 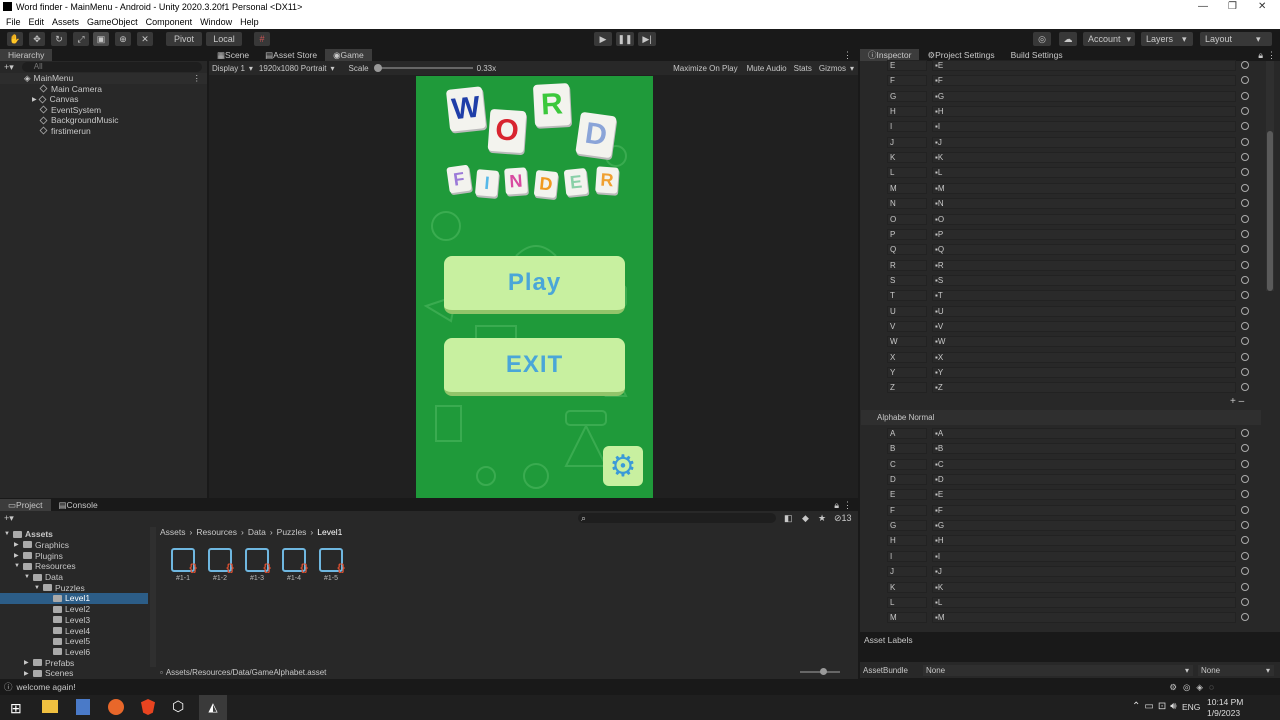 What do you see at coordinates (184, 39) in the screenshot?
I see `pivot-toggle: Pivot` at bounding box center [184, 39].